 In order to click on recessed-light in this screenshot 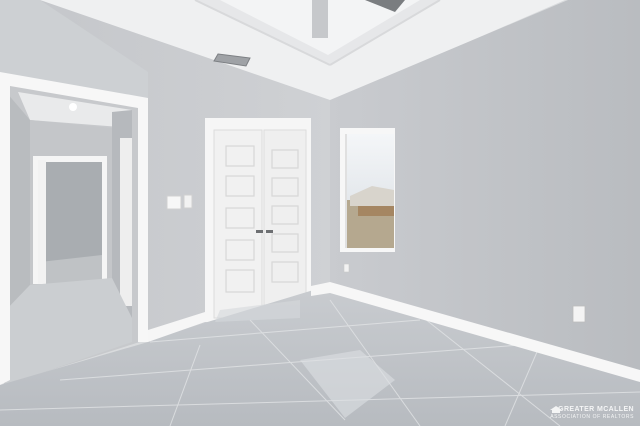, I will do `click(73, 107)`.